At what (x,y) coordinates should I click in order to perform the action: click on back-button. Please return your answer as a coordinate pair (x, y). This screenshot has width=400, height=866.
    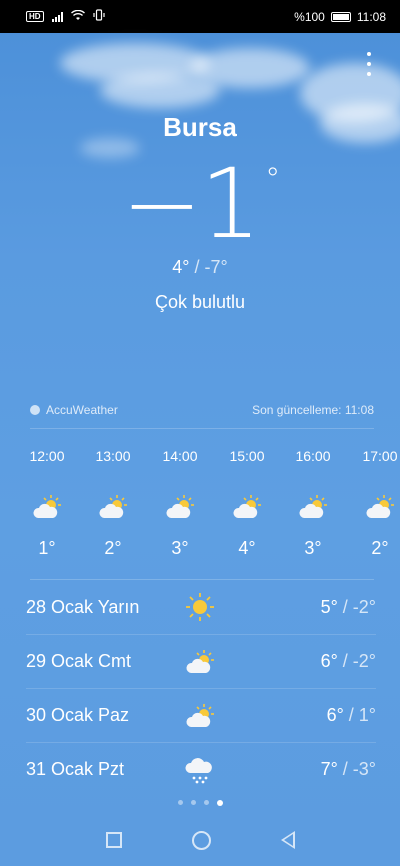
    Looking at the image, I should click on (287, 840).